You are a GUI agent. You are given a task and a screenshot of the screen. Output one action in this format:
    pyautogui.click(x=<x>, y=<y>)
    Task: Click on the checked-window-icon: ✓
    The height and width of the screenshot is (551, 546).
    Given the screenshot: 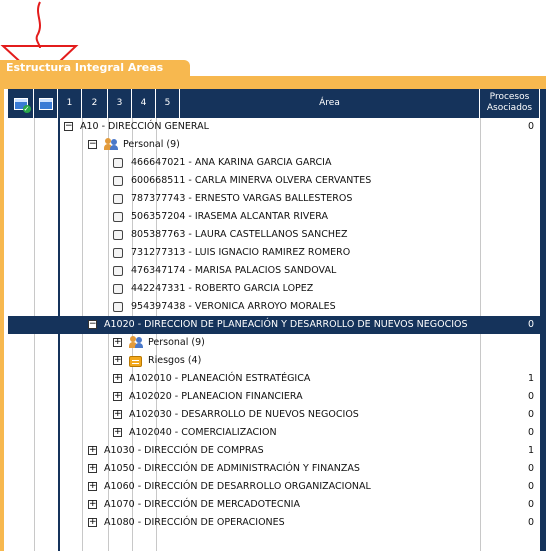 What is the action you would take?
    pyautogui.click(x=22, y=105)
    